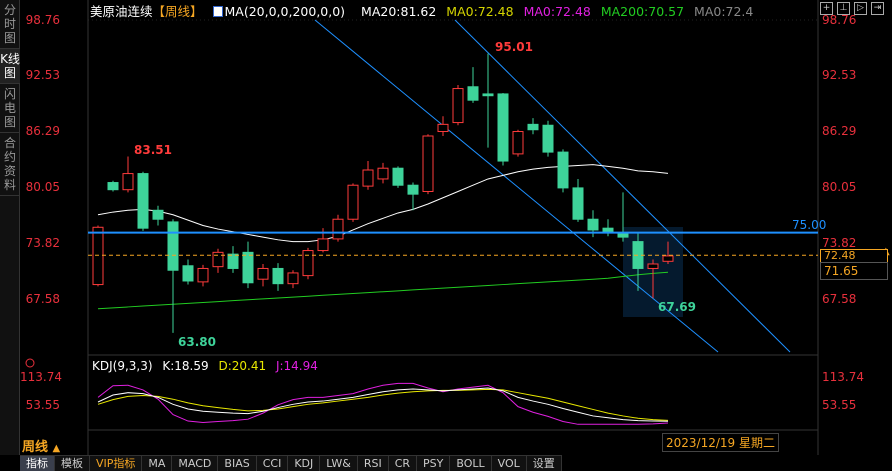  What do you see at coordinates (195, 463) in the screenshot?
I see `tab-macd: MACD` at bounding box center [195, 463].